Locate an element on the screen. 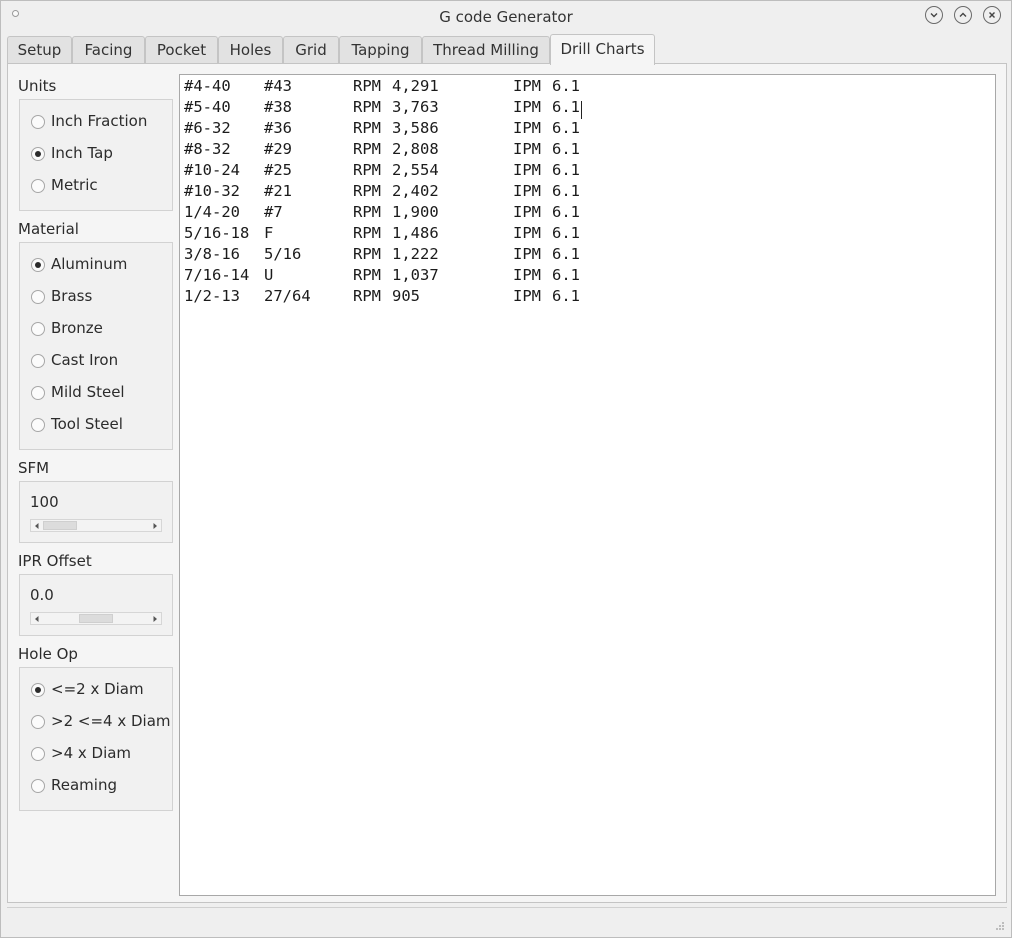  drill-chart-row: 3/8-16 5/16 RPM 1,222 IPM 6.1 is located at coordinates (484, 255).